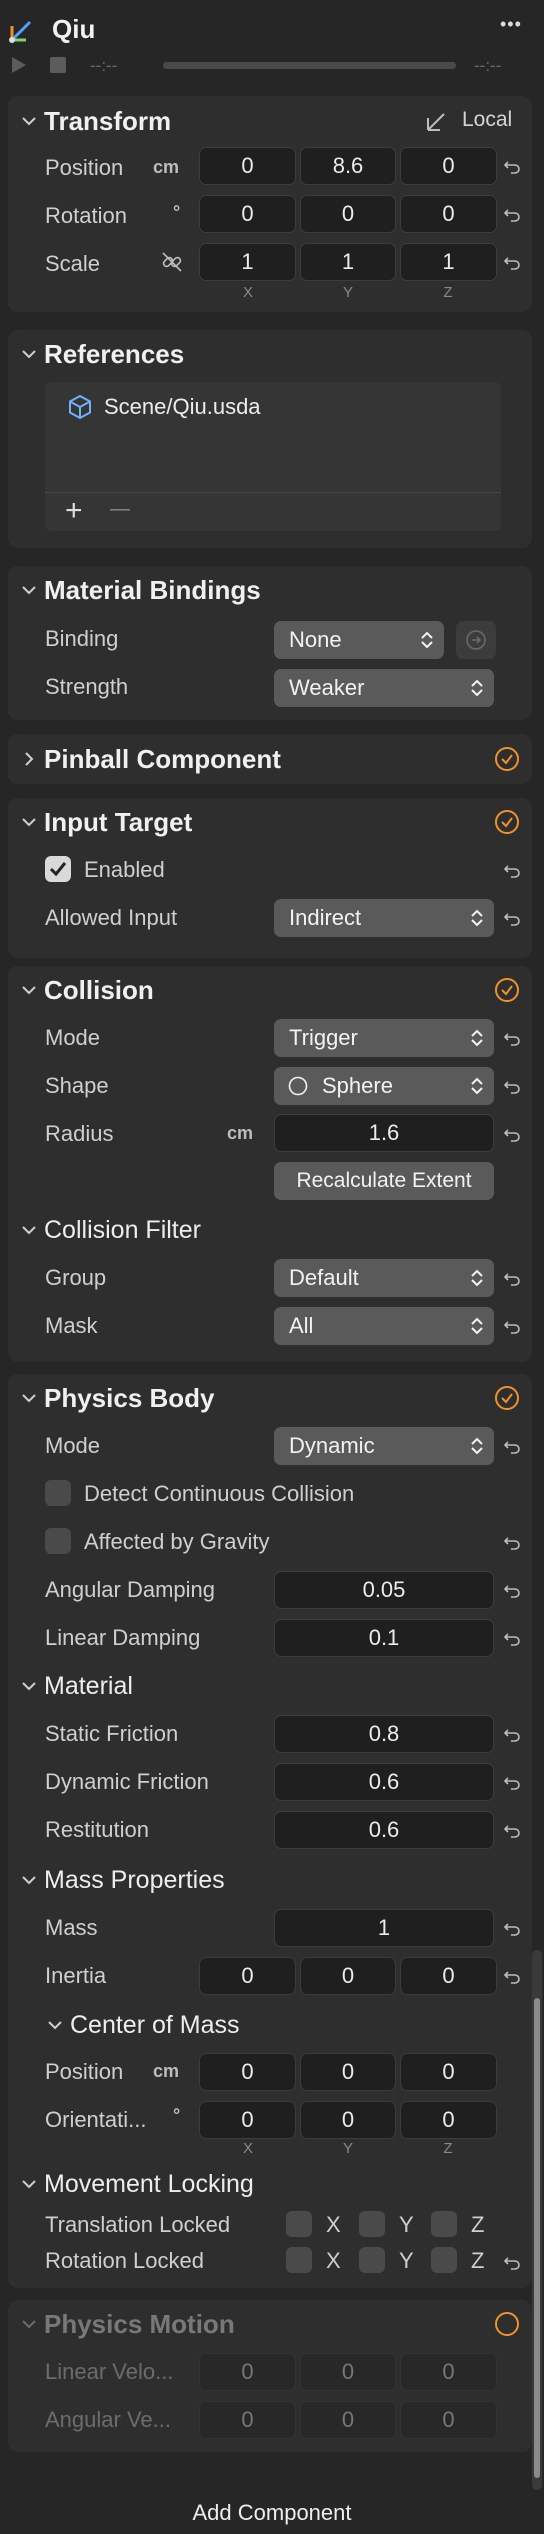  What do you see at coordinates (299, 2260) in the screenshot?
I see `rotation-lock-x-checkbox` at bounding box center [299, 2260].